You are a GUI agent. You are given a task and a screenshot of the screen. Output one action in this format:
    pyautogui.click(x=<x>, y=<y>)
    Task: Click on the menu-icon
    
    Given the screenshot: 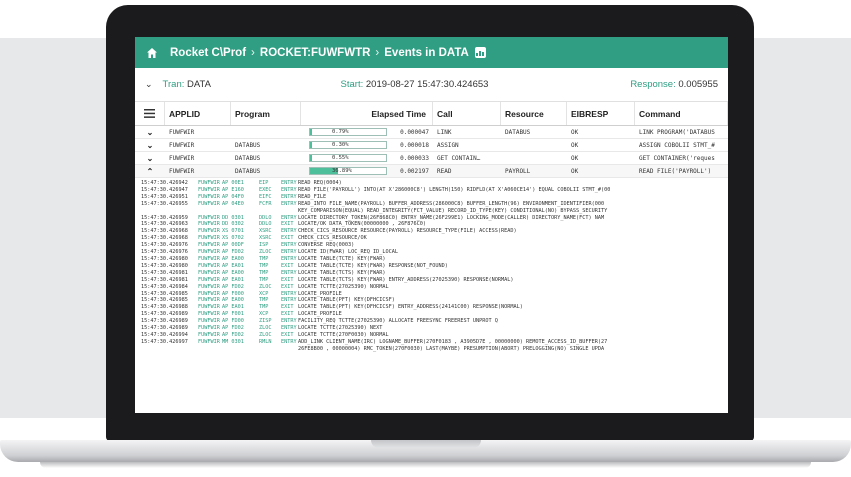 What is the action you would take?
    pyautogui.click(x=150, y=113)
    